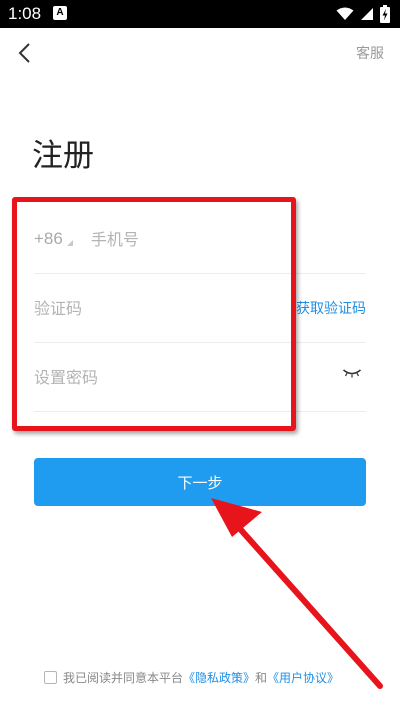  I want to click on agreement-row: 我已阅读并同意本平台 《隐私政策》 和 《用户协议》, so click(191, 677).